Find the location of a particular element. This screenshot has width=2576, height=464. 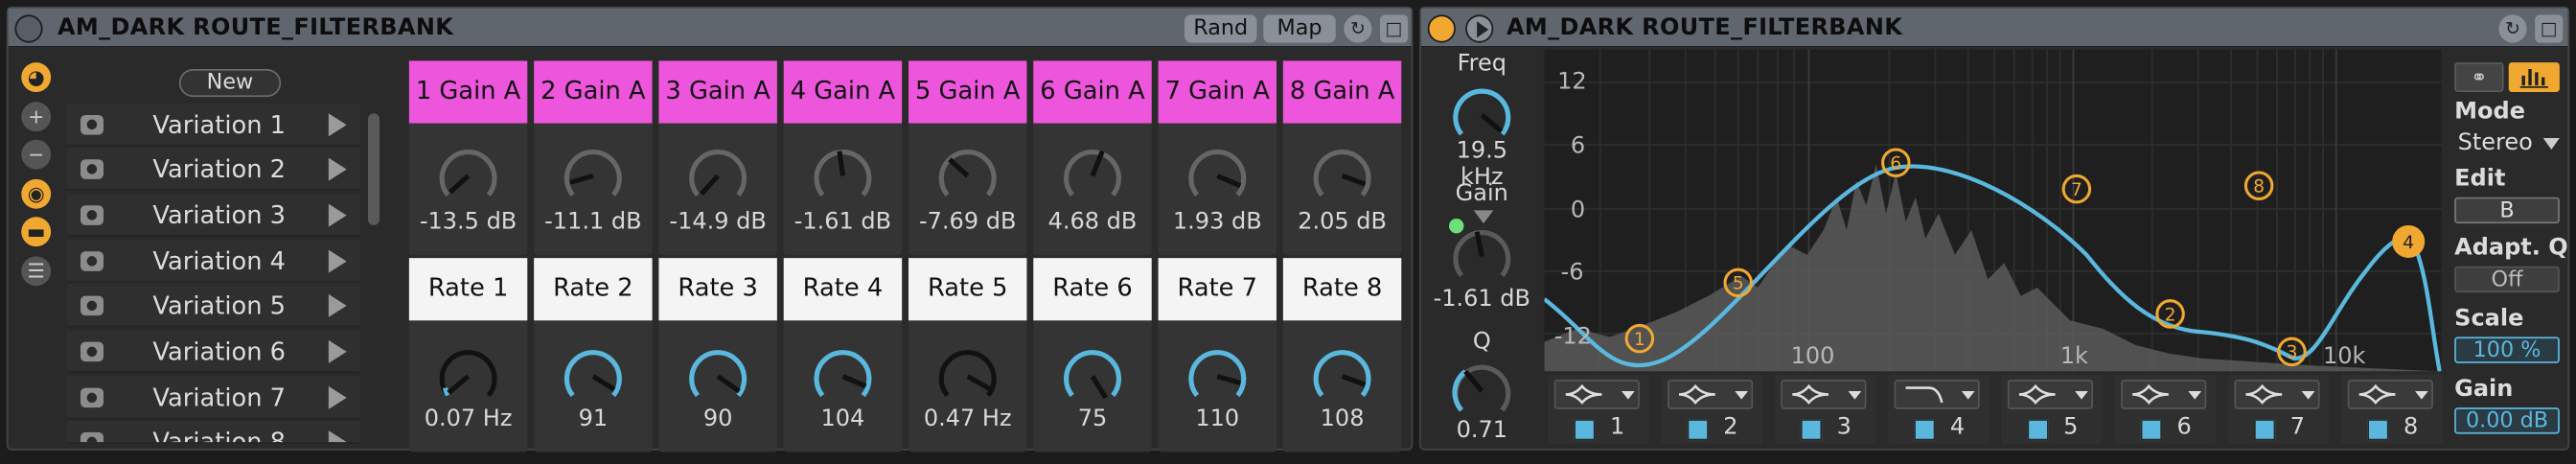

spectrum-icon is located at coordinates (2533, 78).